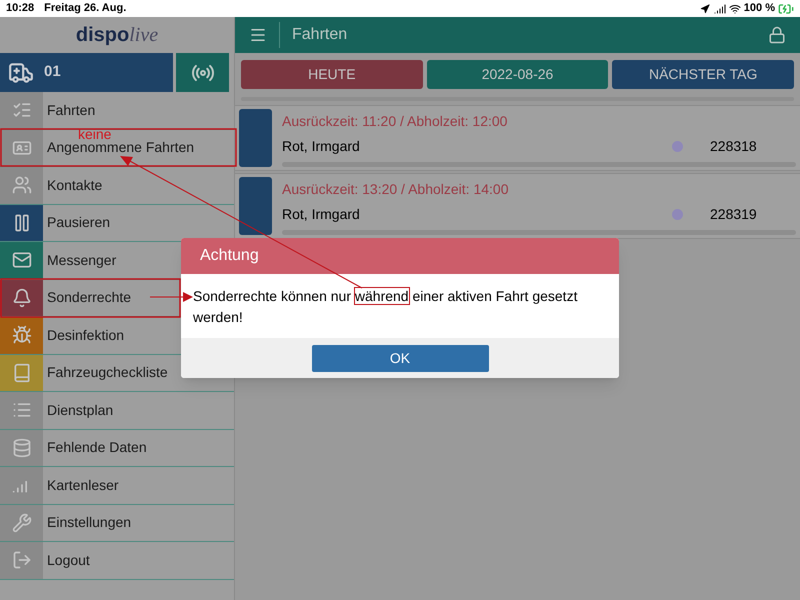 This screenshot has width=800, height=600. I want to click on trip-card: Ausrückzeit: 13:20 / Abholzeit: 14:00 Rot, Irmgard 228319, so click(517, 206).